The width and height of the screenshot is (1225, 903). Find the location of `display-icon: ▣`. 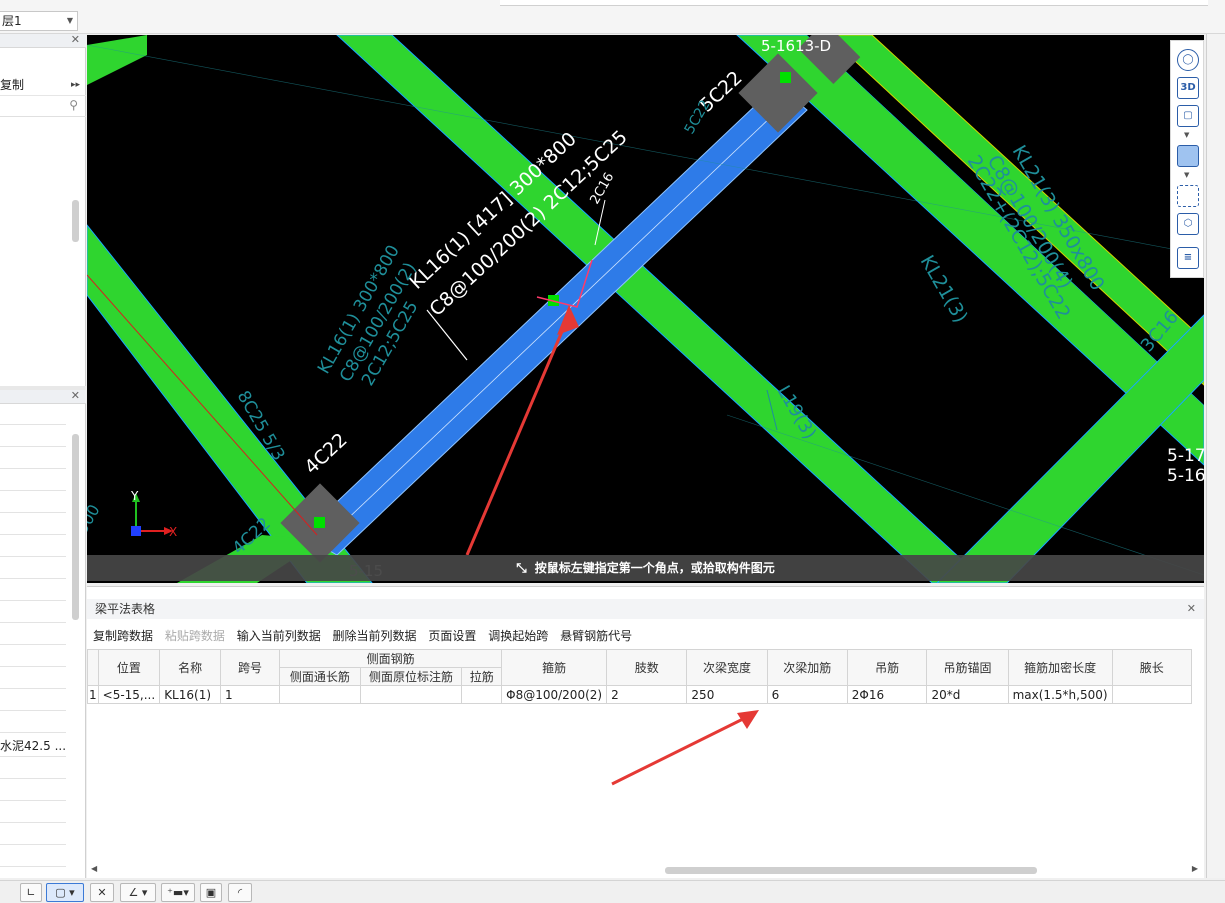

display-icon: ▣ is located at coordinates (211, 892).